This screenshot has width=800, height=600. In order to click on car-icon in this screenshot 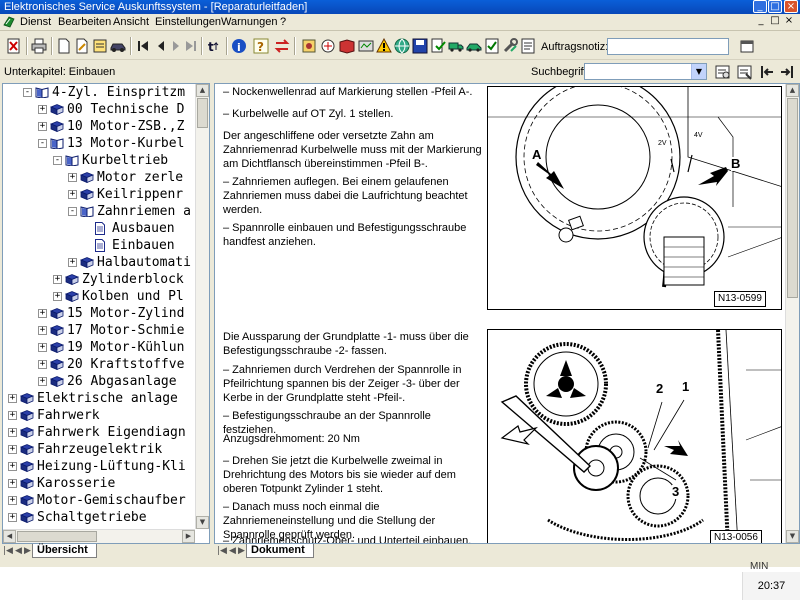, I will do `click(474, 46)`.